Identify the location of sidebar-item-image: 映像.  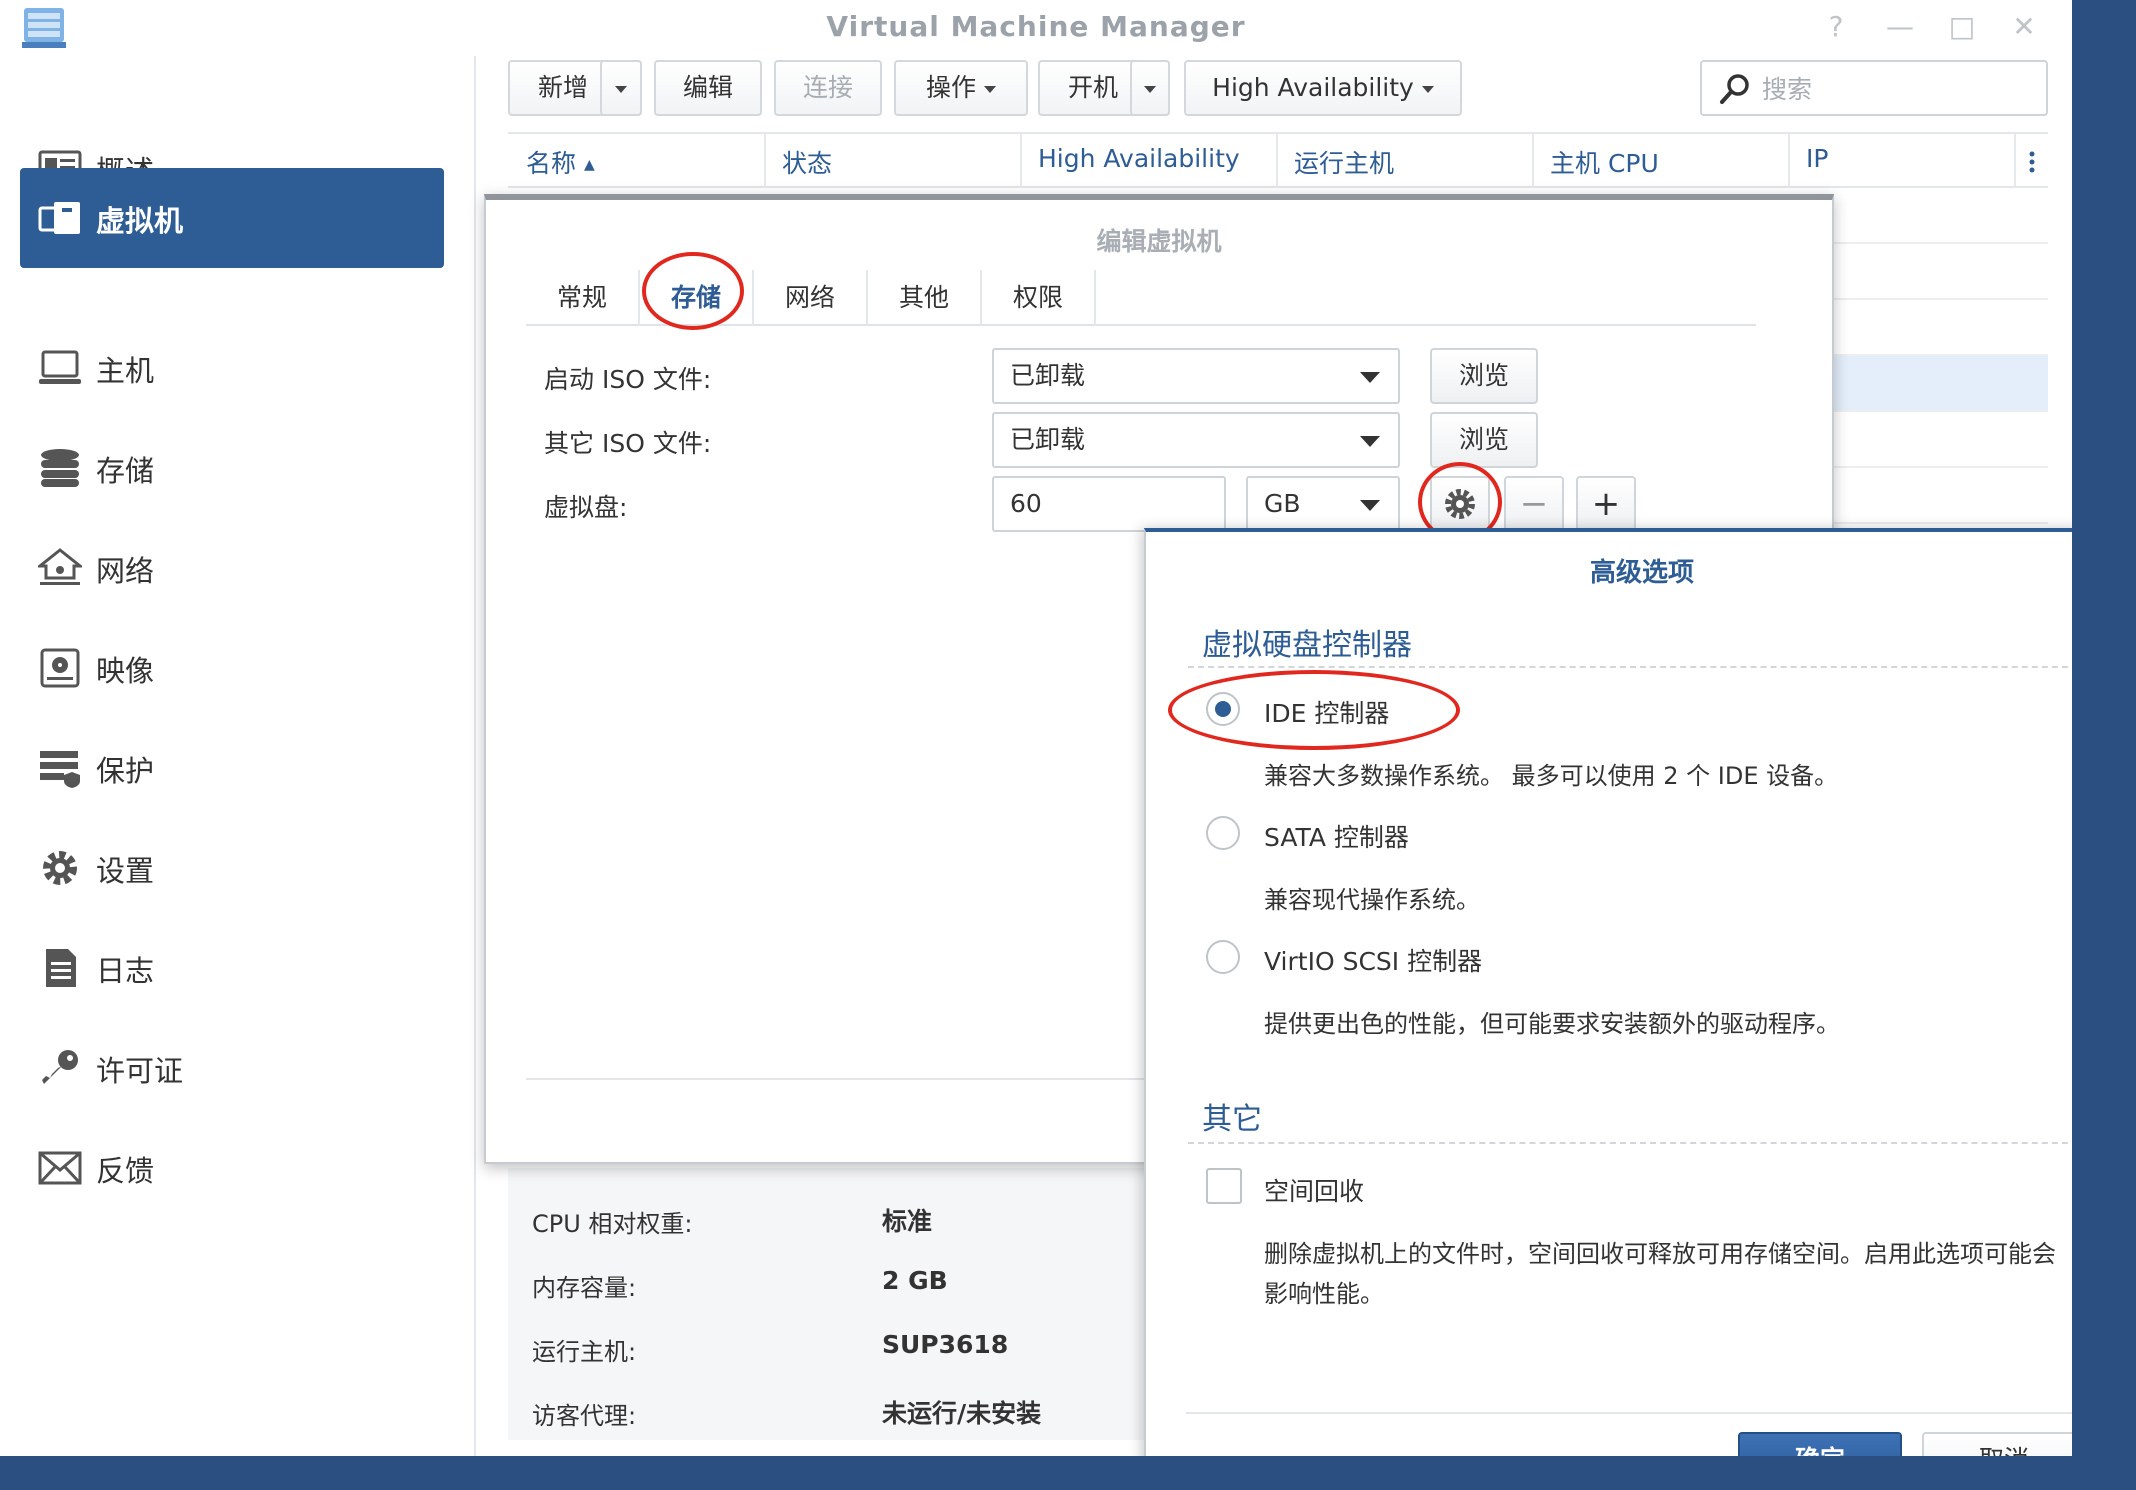
(232, 668).